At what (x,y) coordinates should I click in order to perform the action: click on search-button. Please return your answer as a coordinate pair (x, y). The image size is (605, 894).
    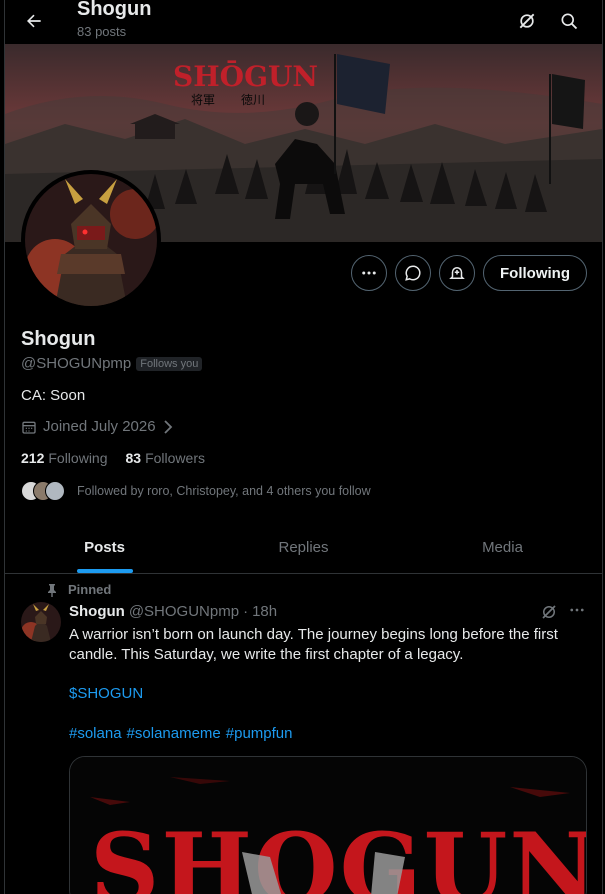
    Looking at the image, I should click on (569, 21).